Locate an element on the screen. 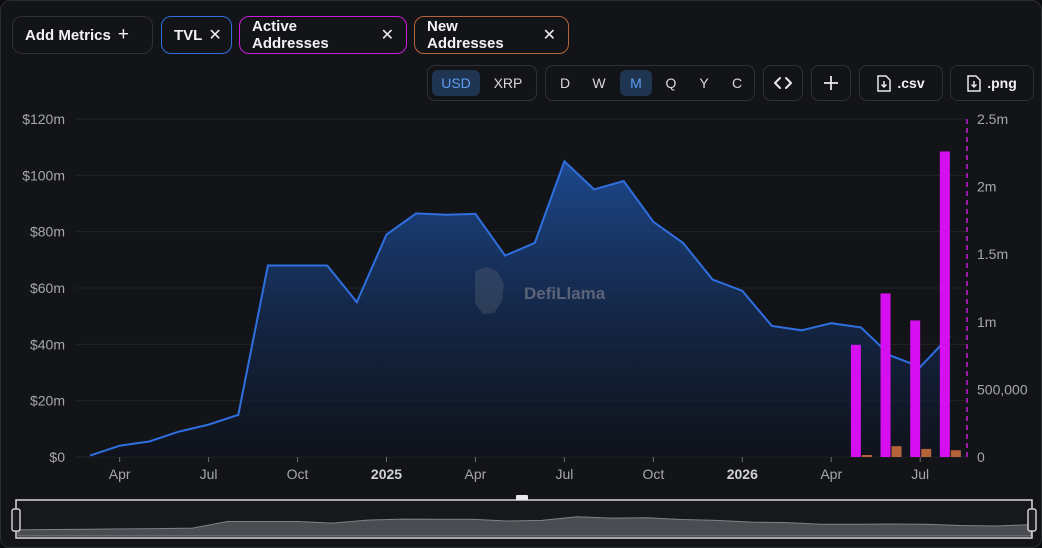 The height and width of the screenshot is (548, 1042). code-brackets-icon is located at coordinates (783, 83).